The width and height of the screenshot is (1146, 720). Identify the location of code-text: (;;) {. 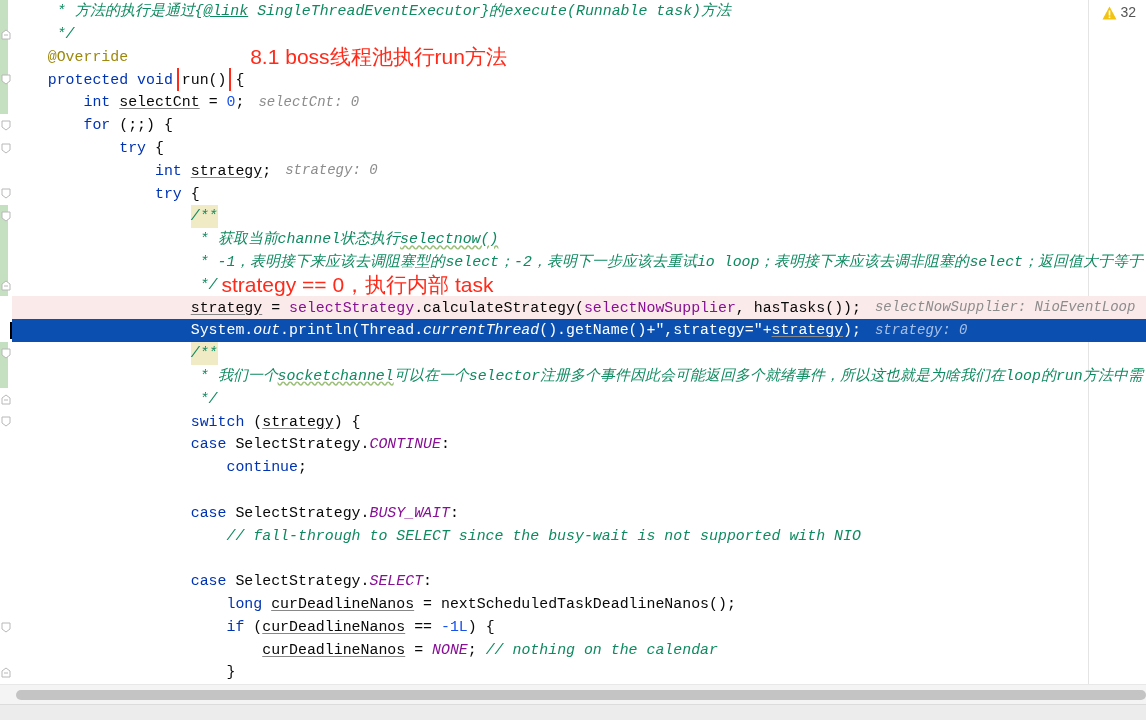
(146, 126).